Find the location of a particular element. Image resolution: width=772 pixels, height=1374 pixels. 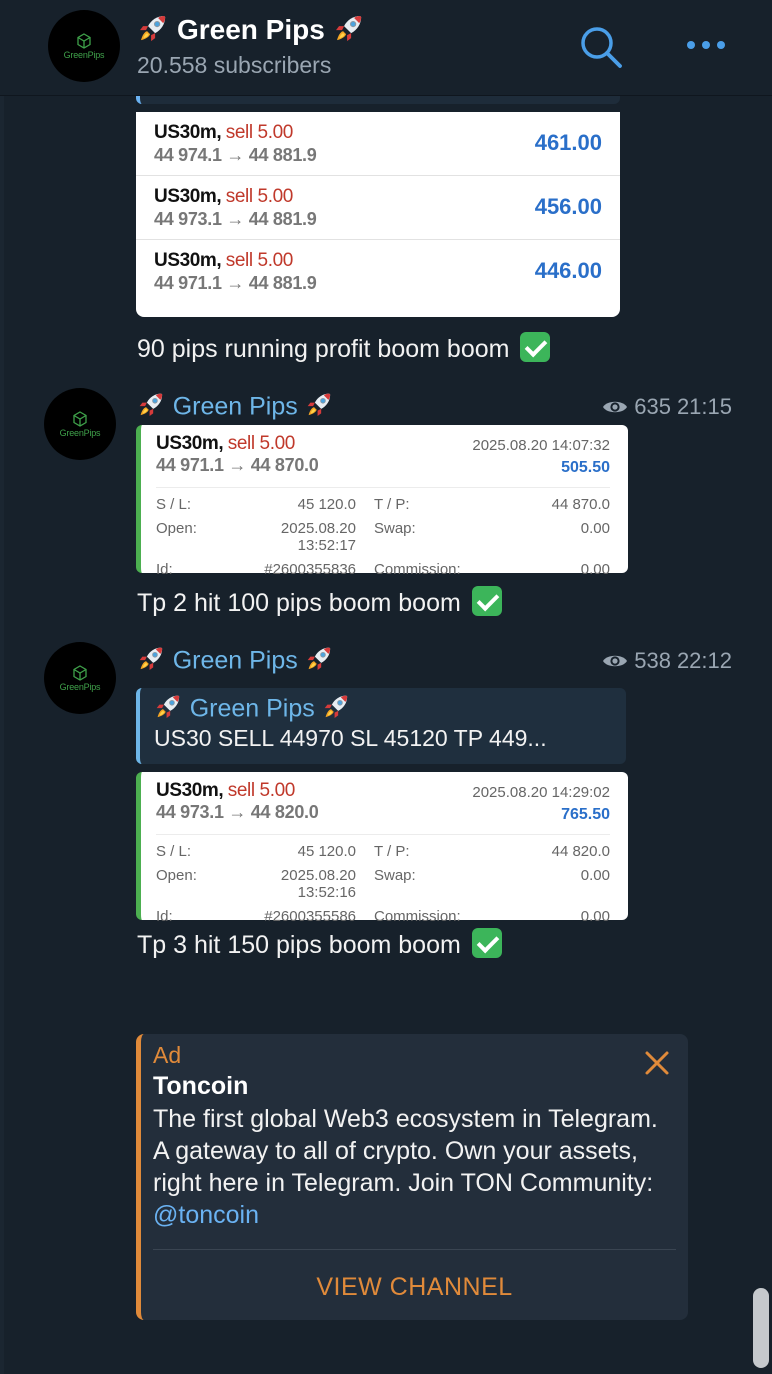

channel-name: Green Pips is located at coordinates (250, 30).